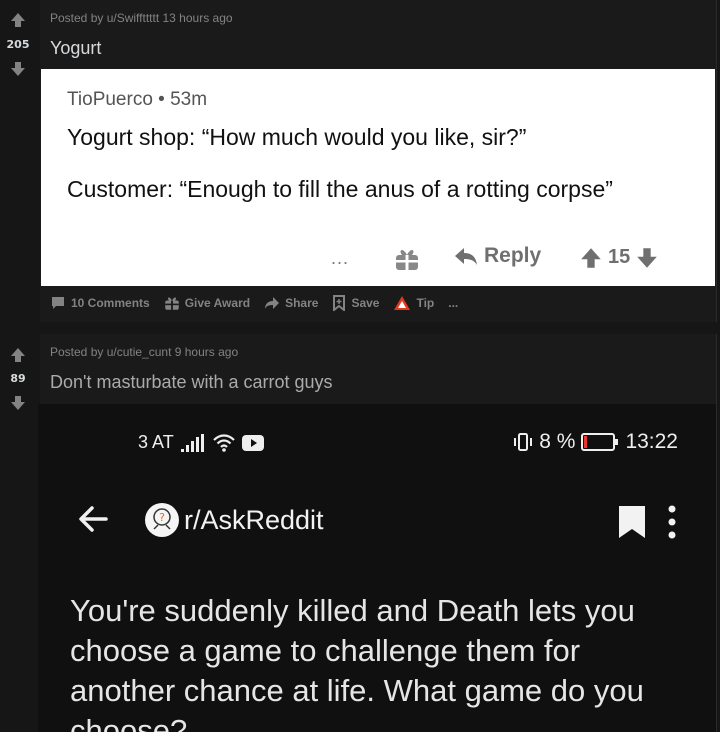 Image resolution: width=720 pixels, height=732 pixels. I want to click on reply-label: Reply, so click(497, 256).